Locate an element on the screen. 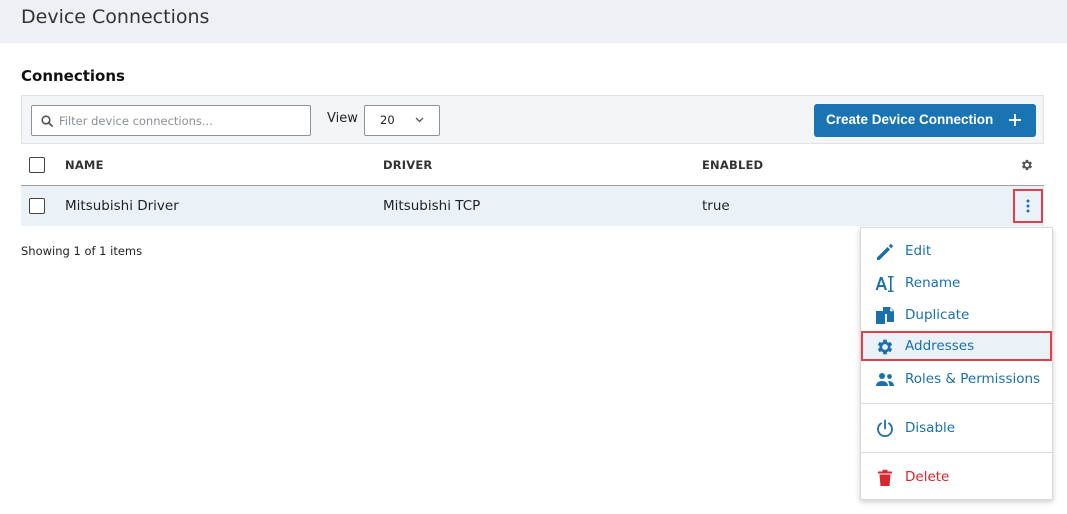 The height and width of the screenshot is (514, 1067). pencil-icon is located at coordinates (885, 252).